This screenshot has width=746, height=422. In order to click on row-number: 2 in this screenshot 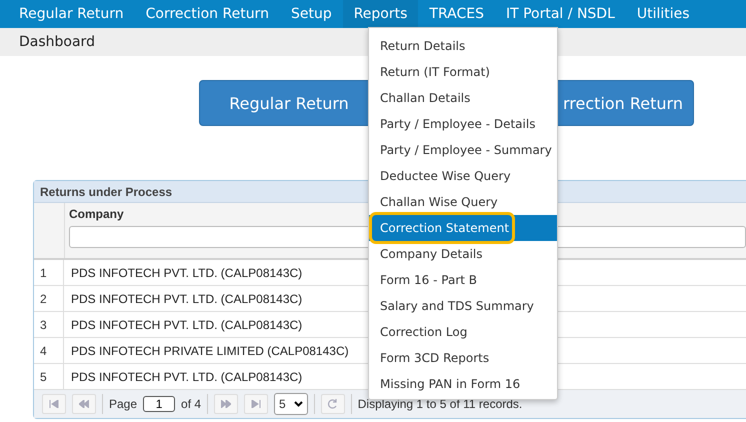, I will do `click(49, 298)`.